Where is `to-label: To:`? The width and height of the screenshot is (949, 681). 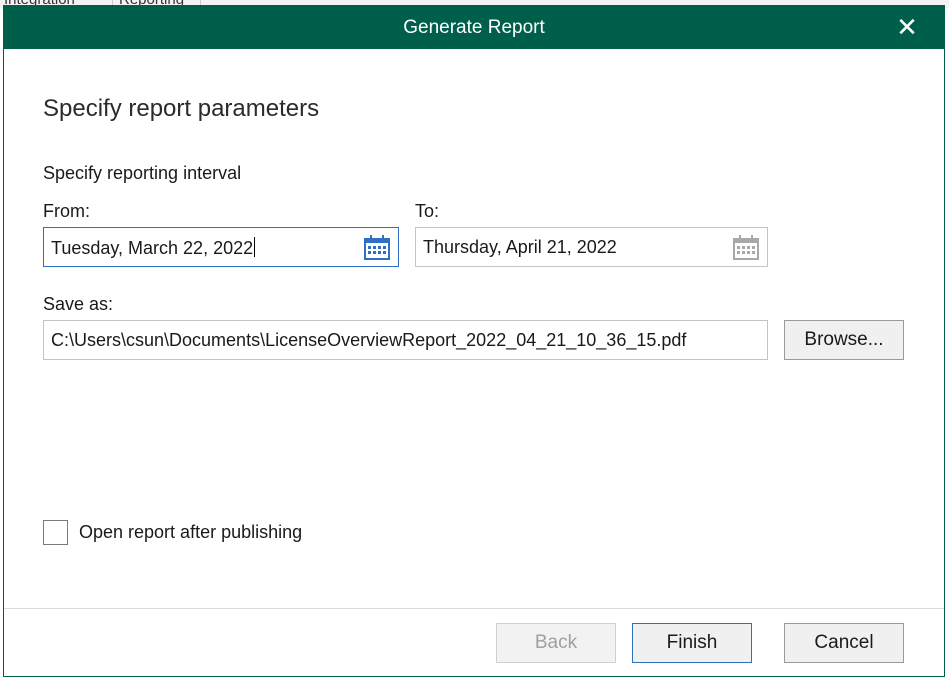 to-label: To: is located at coordinates (427, 211).